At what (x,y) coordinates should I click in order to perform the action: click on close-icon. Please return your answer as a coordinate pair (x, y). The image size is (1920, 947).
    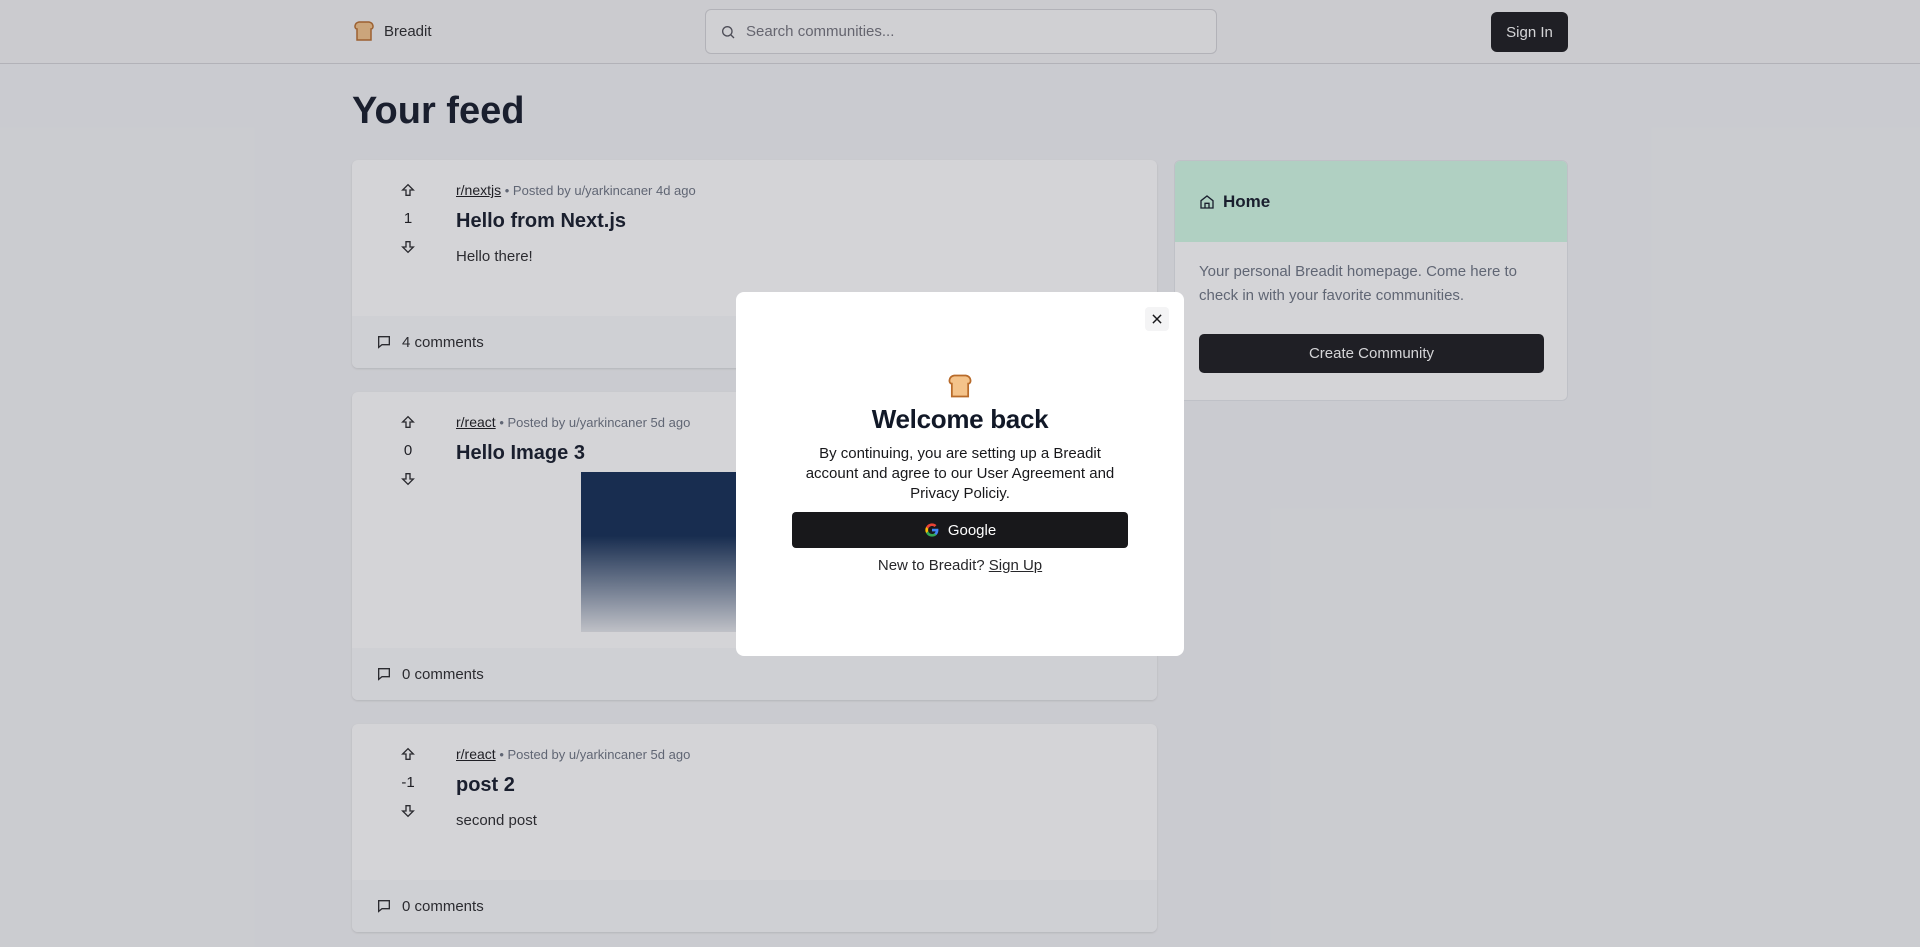
    Looking at the image, I should click on (1157, 319).